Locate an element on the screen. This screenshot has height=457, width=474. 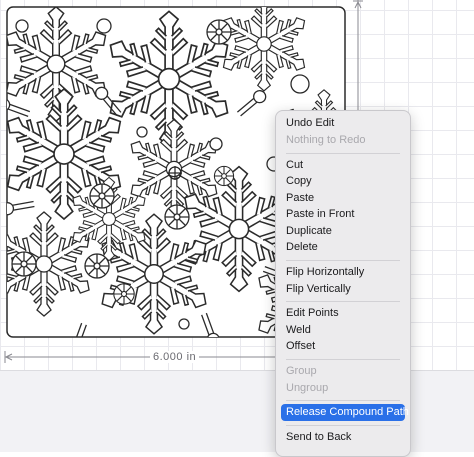
menu-item-flip-horizontally: Flip Horizontally is located at coordinates (343, 272).